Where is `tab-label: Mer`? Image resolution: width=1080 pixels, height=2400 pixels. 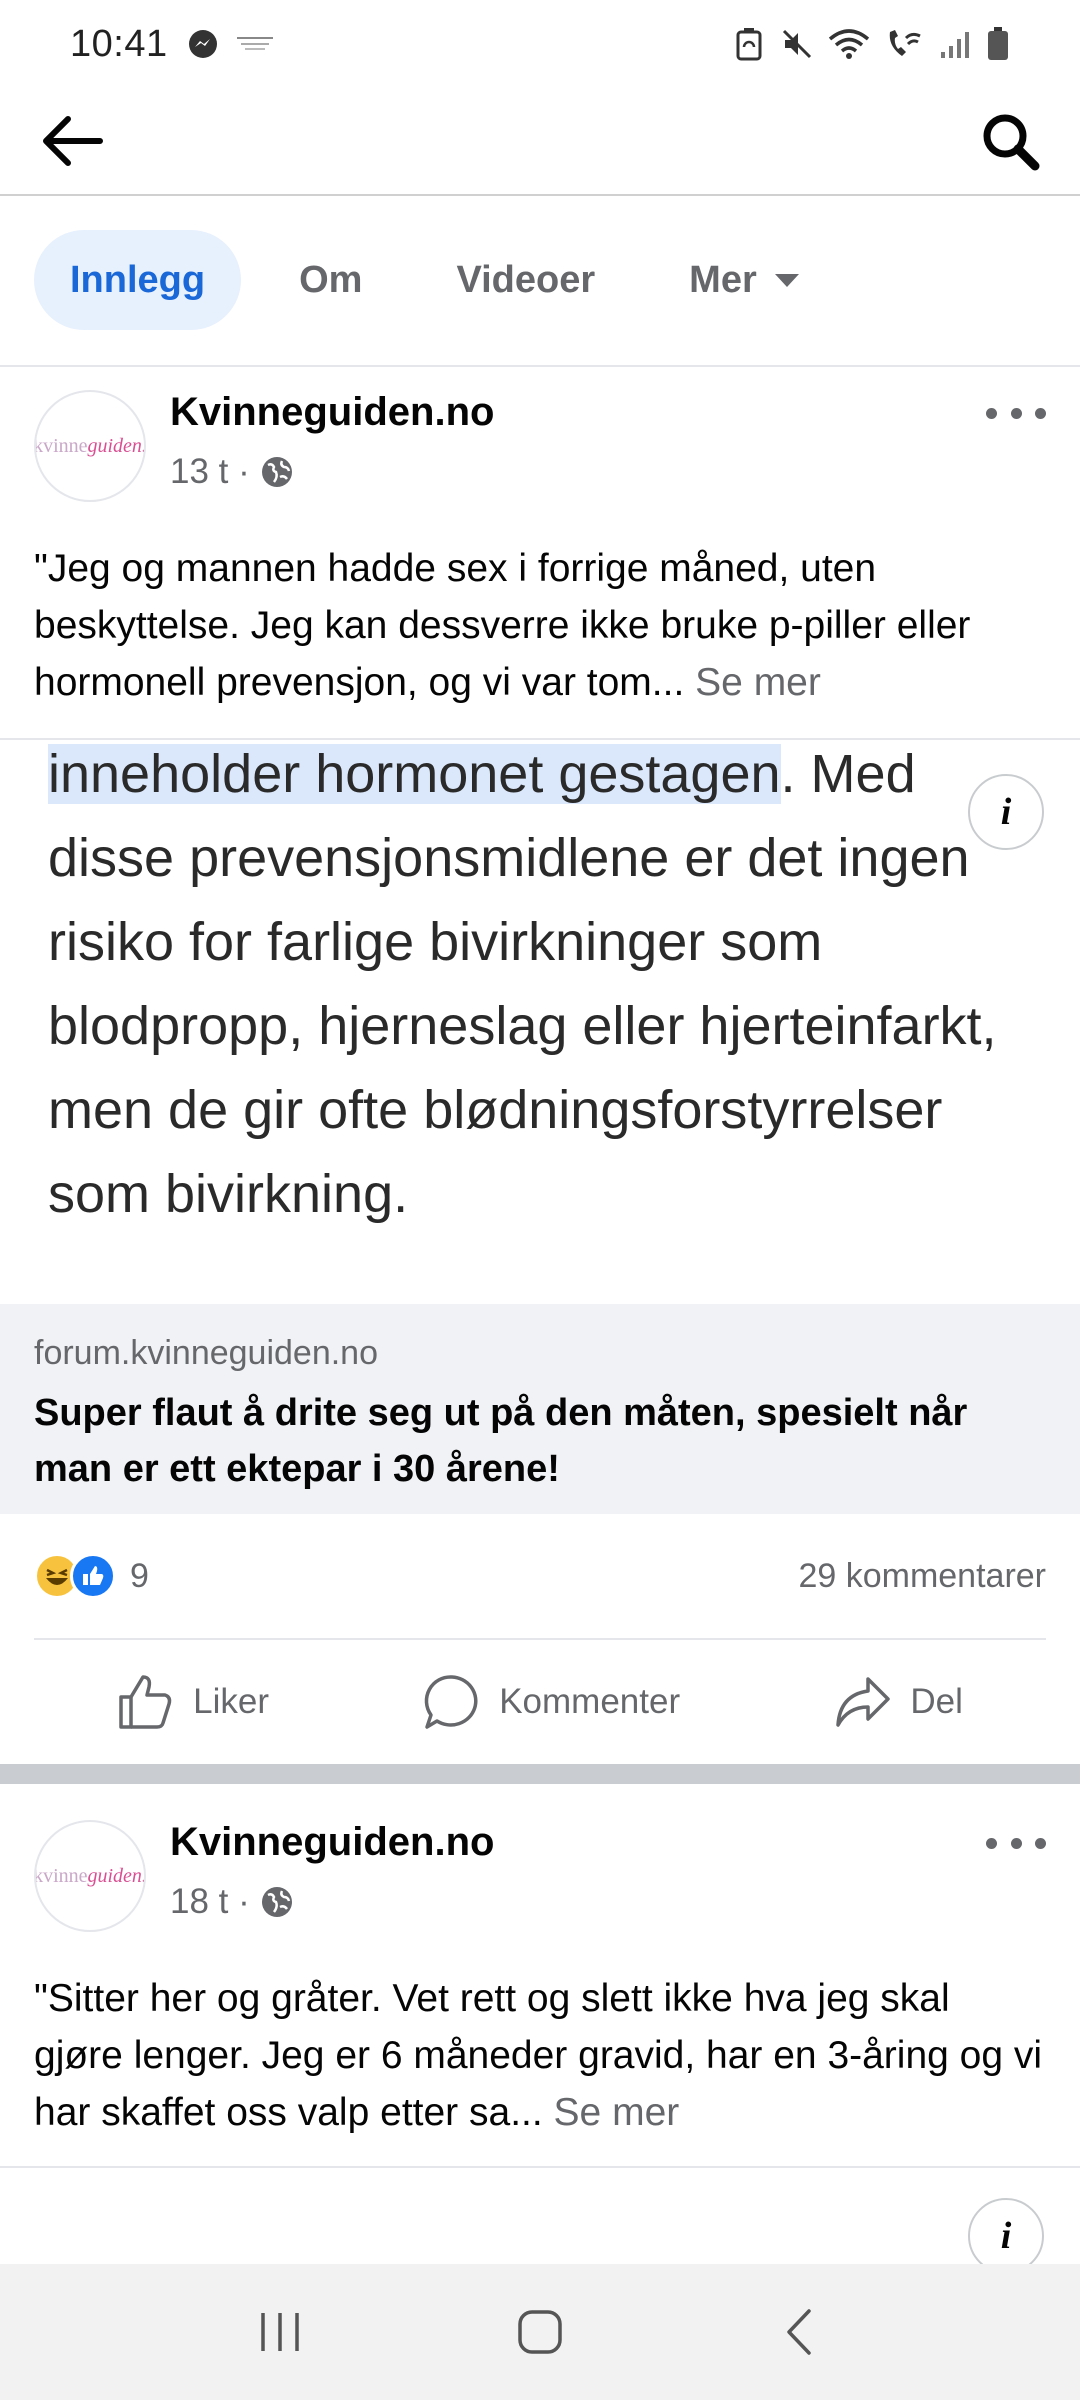 tab-label: Mer is located at coordinates (723, 279).